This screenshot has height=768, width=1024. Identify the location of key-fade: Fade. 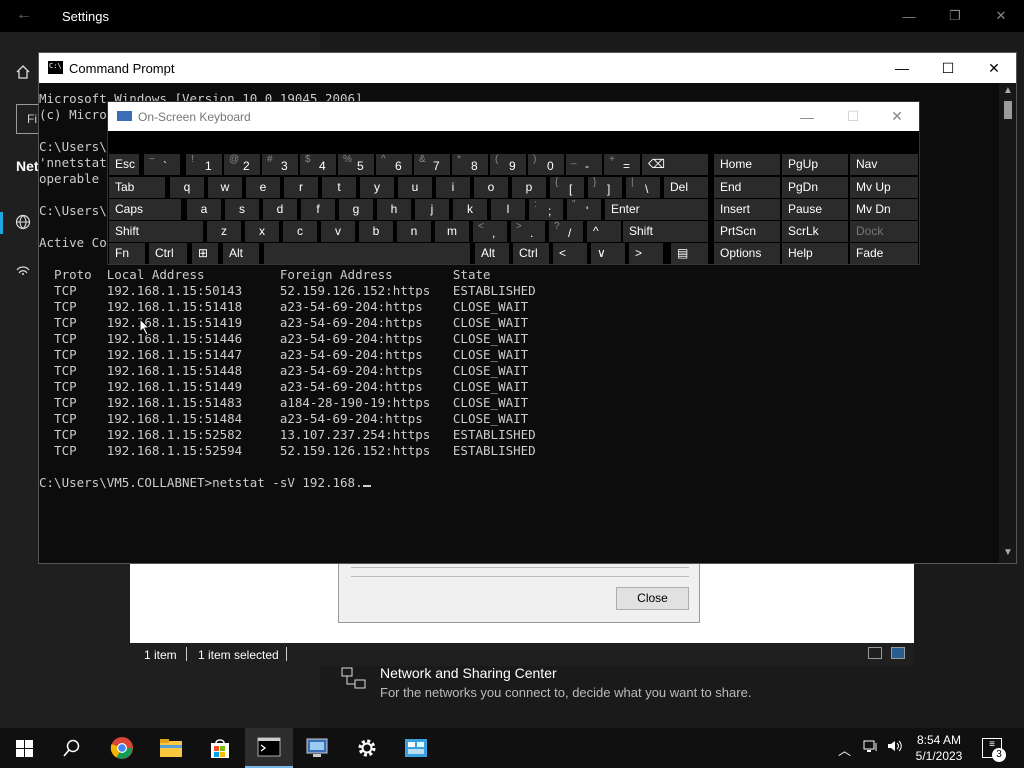
(884, 253).